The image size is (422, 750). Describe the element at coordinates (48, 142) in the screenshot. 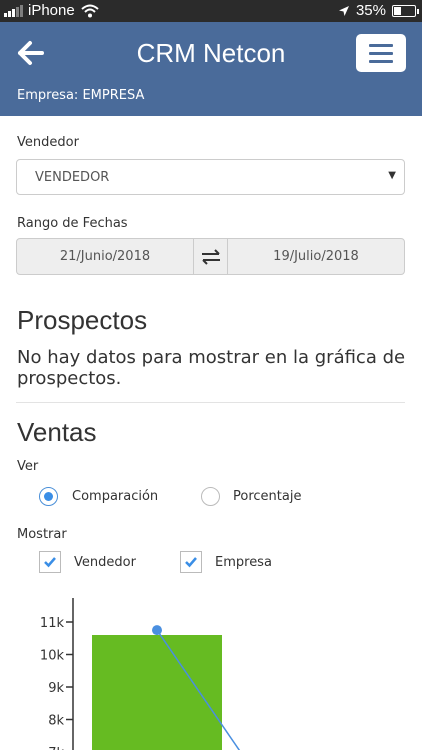

I see `vendedor-label: Vendedor` at that location.